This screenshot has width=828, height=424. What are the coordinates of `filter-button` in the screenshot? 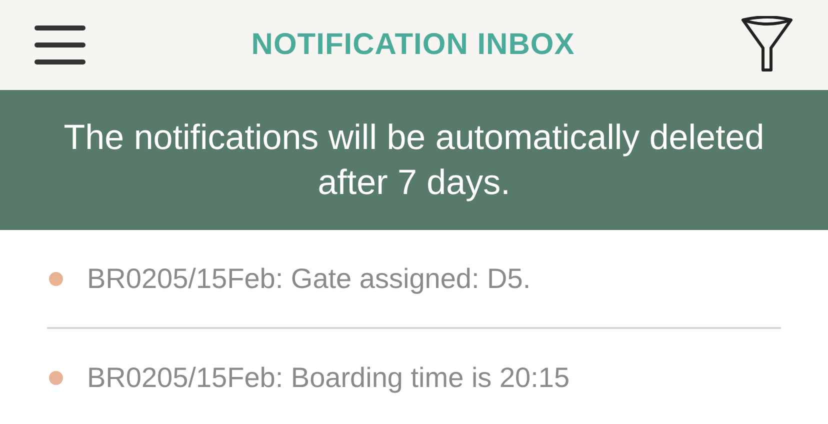 It's located at (767, 45).